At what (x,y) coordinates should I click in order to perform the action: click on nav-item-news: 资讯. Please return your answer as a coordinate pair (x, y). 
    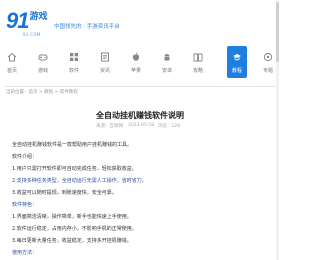
    Looking at the image, I should click on (105, 62).